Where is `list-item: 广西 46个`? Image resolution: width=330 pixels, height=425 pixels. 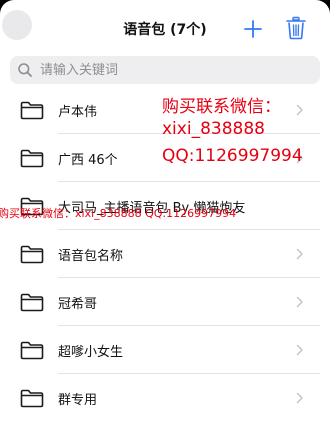
list-item: 广西 46个 is located at coordinates (165, 158).